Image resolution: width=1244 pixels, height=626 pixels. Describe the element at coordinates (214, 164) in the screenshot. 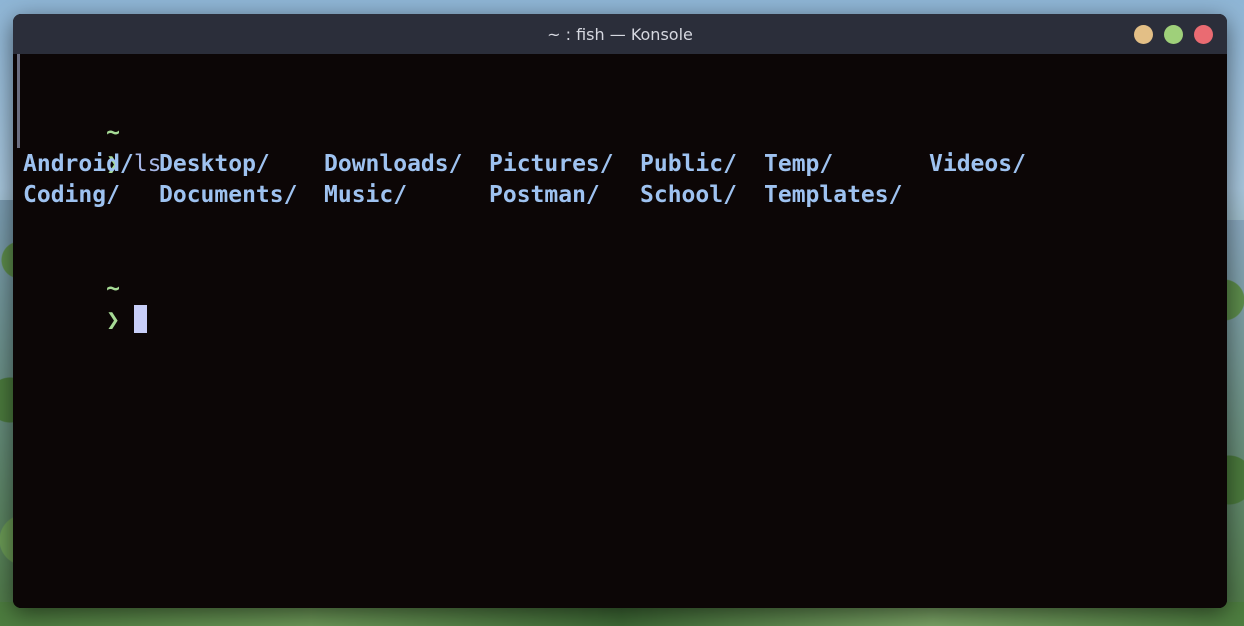

I see `list-item: Desktop/` at that location.